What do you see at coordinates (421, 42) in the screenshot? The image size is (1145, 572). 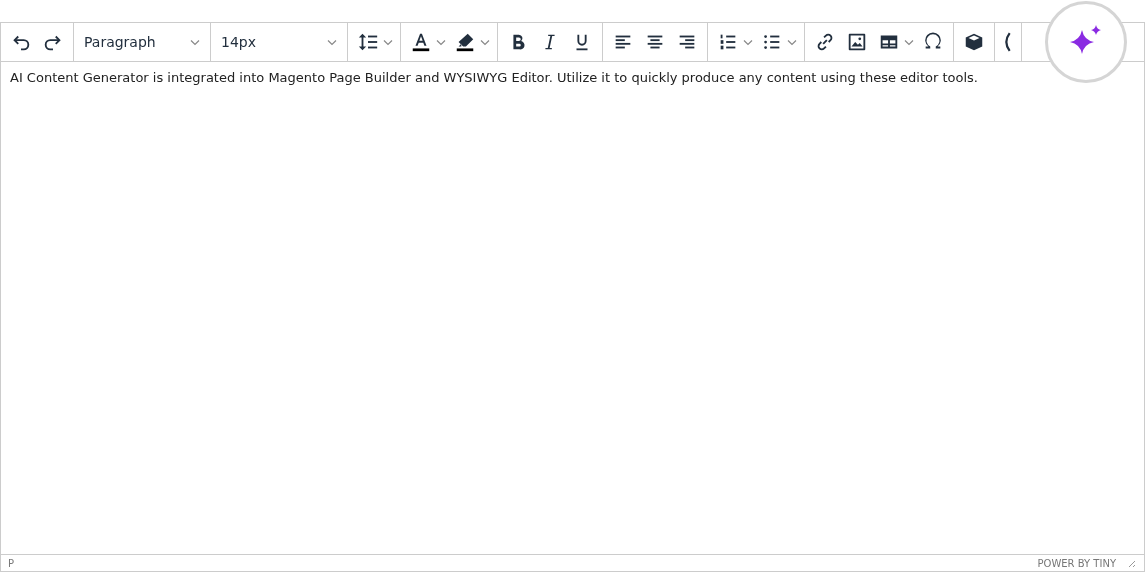 I see `text-color-icon` at bounding box center [421, 42].